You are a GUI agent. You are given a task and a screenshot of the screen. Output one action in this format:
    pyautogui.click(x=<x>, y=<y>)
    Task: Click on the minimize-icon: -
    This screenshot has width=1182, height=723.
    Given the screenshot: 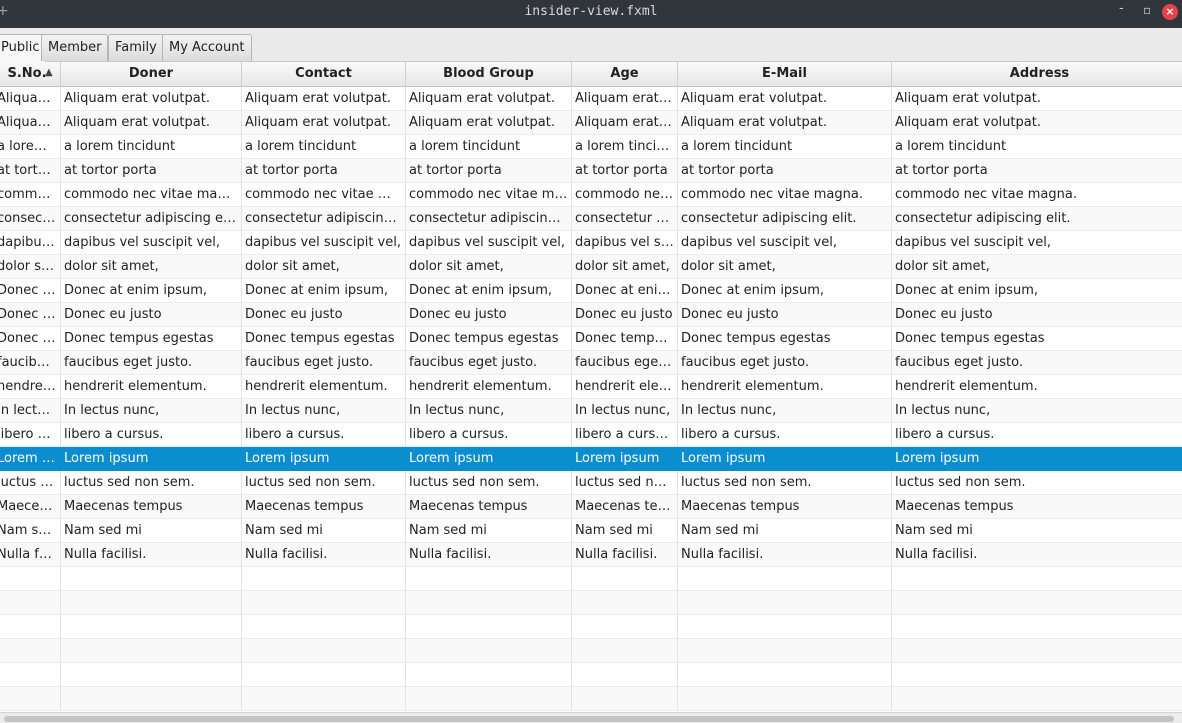 What is the action you would take?
    pyautogui.click(x=1121, y=8)
    